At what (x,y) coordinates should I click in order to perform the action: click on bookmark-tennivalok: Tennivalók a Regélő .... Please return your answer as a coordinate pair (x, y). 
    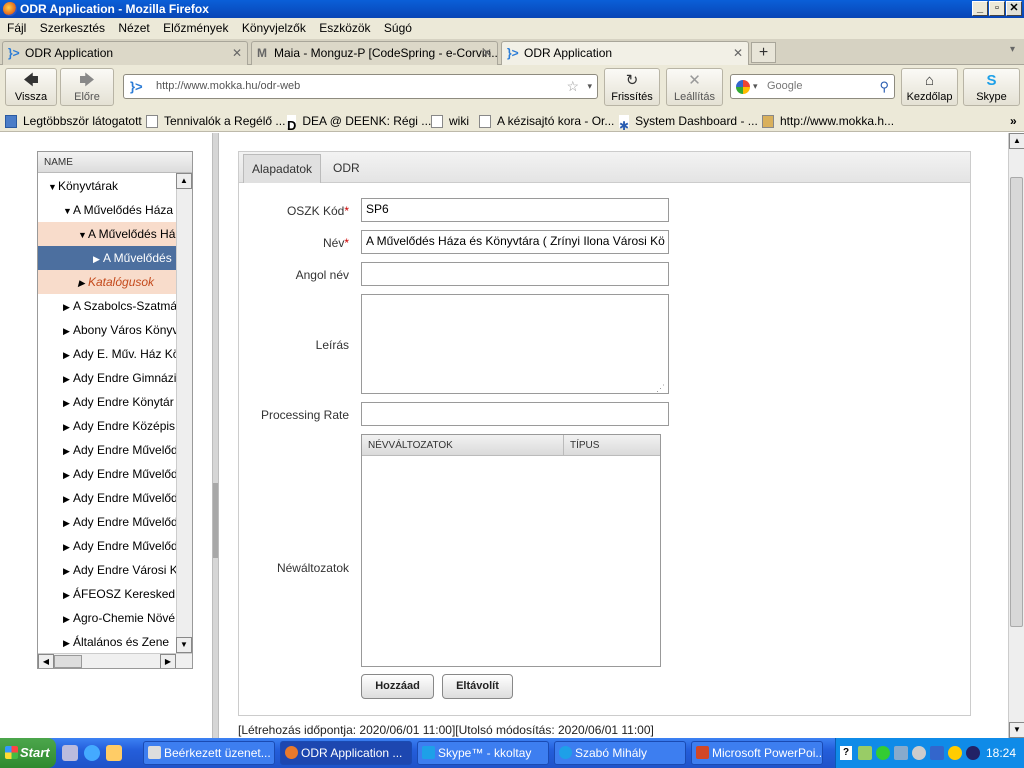
    Looking at the image, I should click on (215, 120).